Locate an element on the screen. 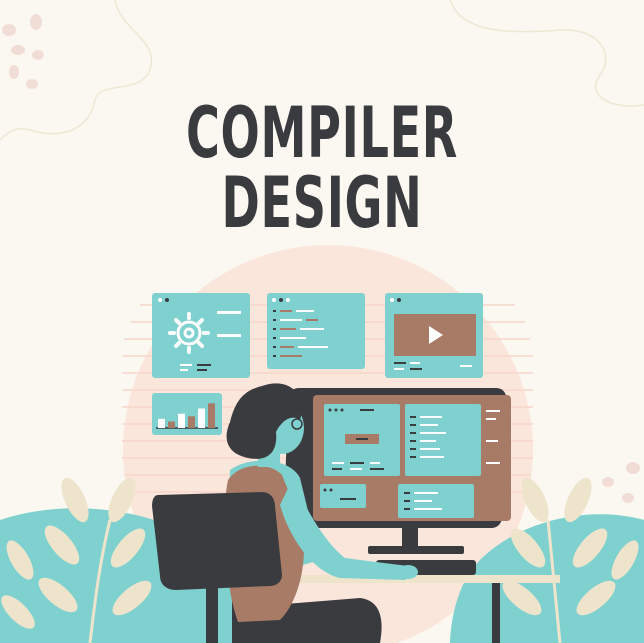 This screenshot has height=643, width=644. page-title: COMPILER DESIGN is located at coordinates (322, 168).